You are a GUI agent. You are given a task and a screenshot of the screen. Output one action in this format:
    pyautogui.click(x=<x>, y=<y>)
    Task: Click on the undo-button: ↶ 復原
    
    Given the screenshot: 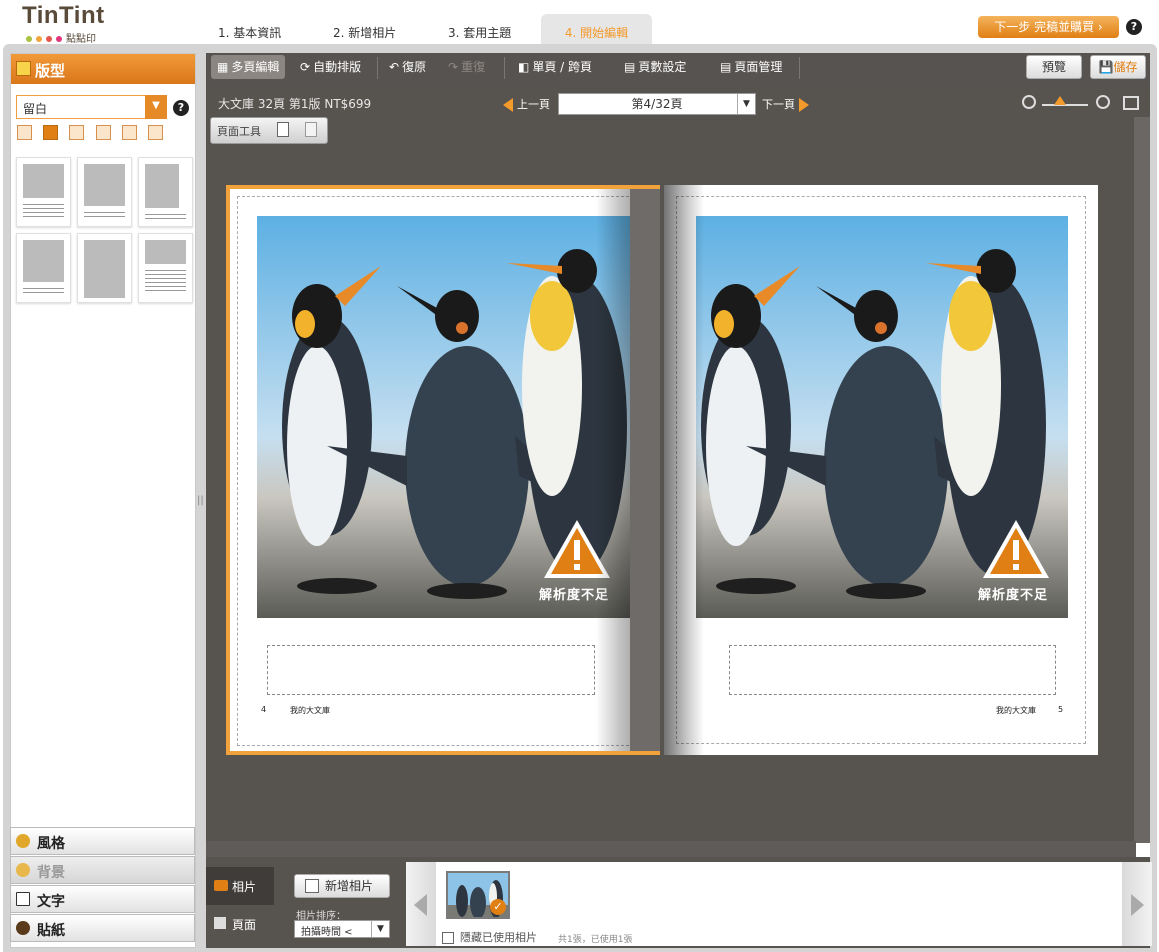 What is the action you would take?
    pyautogui.click(x=407, y=67)
    